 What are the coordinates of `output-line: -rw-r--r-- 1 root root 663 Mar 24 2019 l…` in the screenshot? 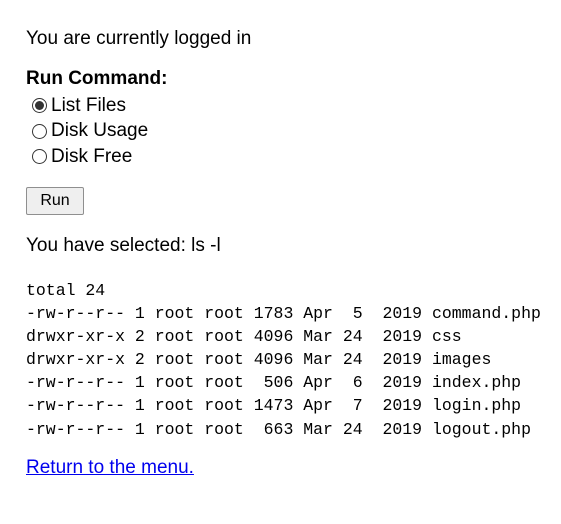 It's located at (278, 429).